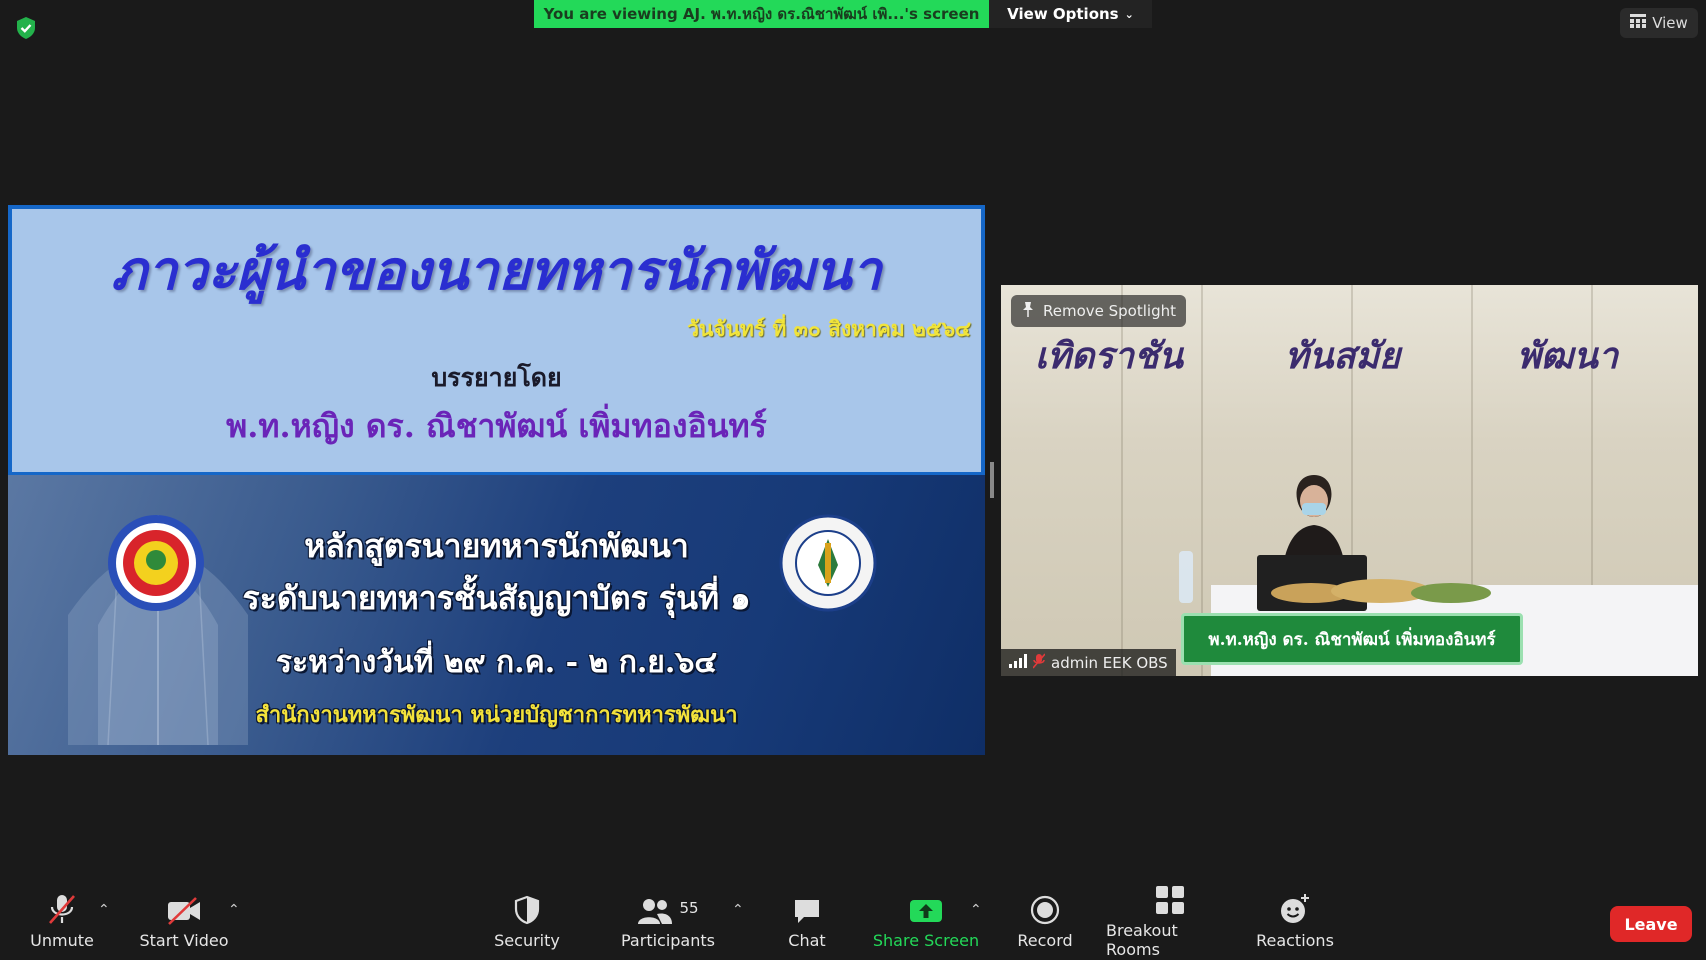 The width and height of the screenshot is (1706, 960). What do you see at coordinates (807, 940) in the screenshot?
I see `chat-label: Chat` at bounding box center [807, 940].